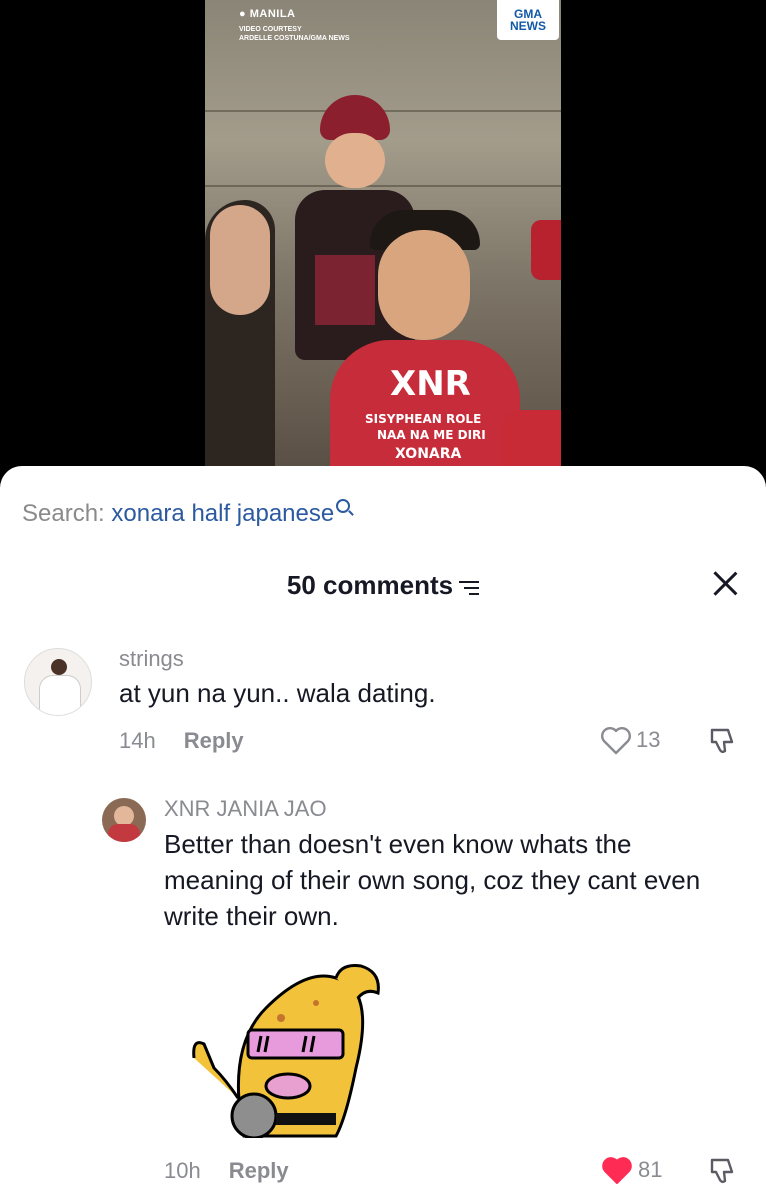 The image size is (766, 1200). Describe the element at coordinates (650, 1169) in the screenshot. I see `like-count: 81` at that location.